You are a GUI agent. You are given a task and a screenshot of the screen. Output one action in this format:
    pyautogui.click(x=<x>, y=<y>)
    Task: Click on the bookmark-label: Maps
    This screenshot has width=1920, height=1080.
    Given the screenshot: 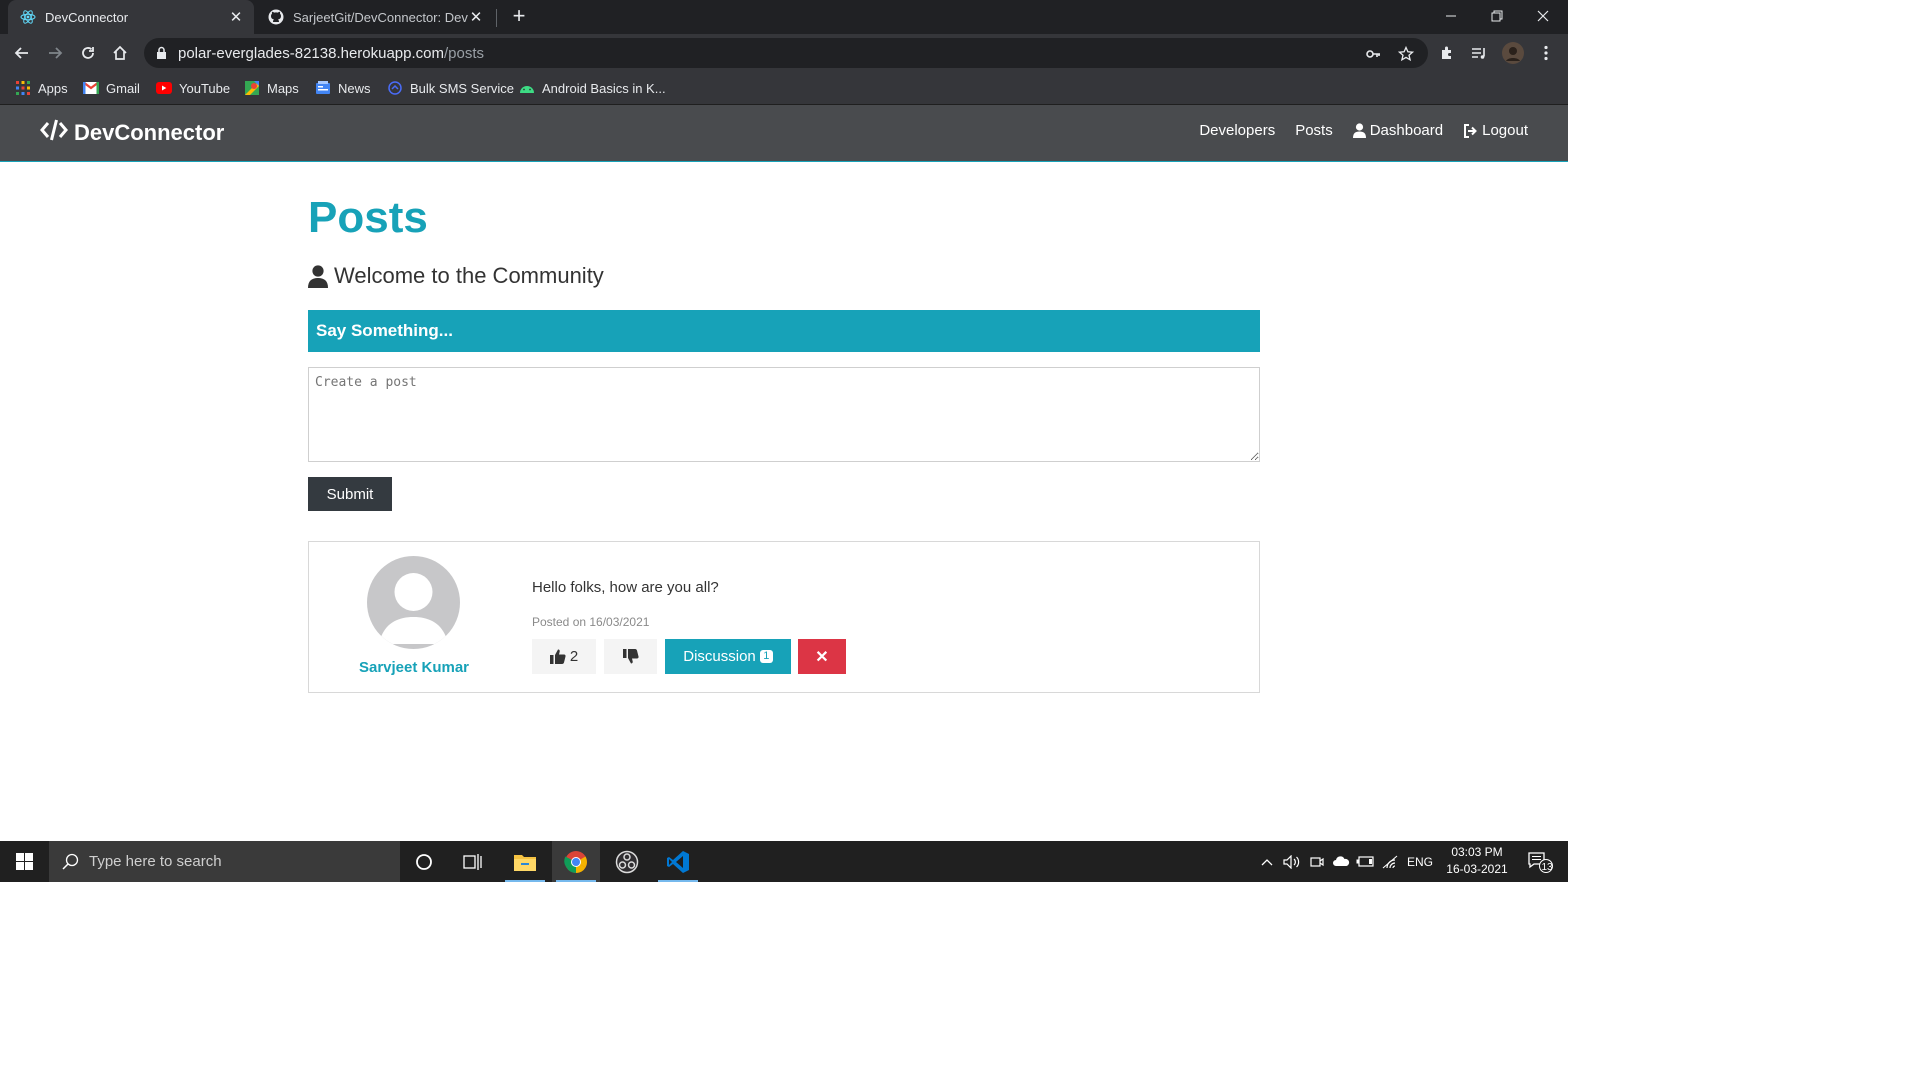 What is the action you would take?
    pyautogui.click(x=283, y=88)
    